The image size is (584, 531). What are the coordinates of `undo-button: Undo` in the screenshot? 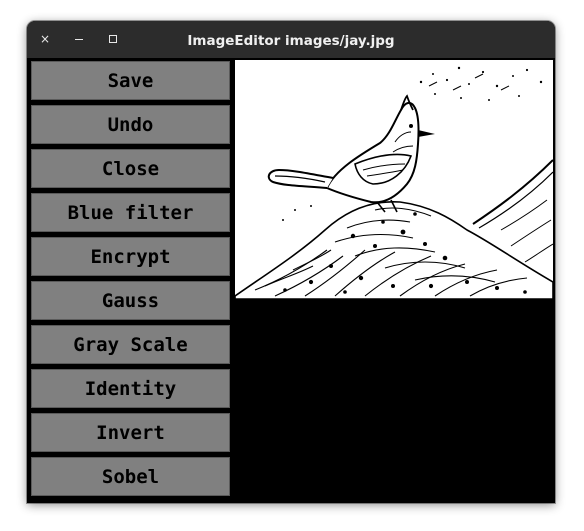 It's located at (130, 124).